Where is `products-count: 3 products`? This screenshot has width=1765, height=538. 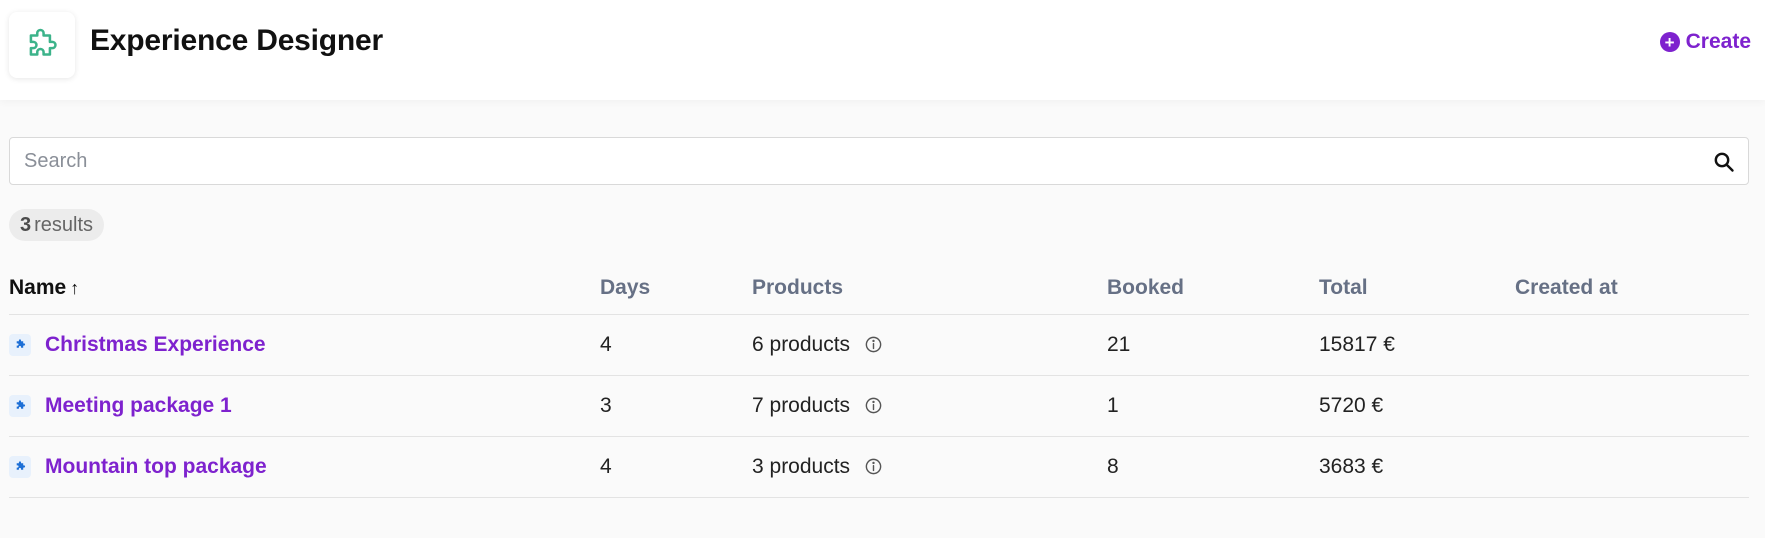
products-count: 3 products is located at coordinates (801, 466).